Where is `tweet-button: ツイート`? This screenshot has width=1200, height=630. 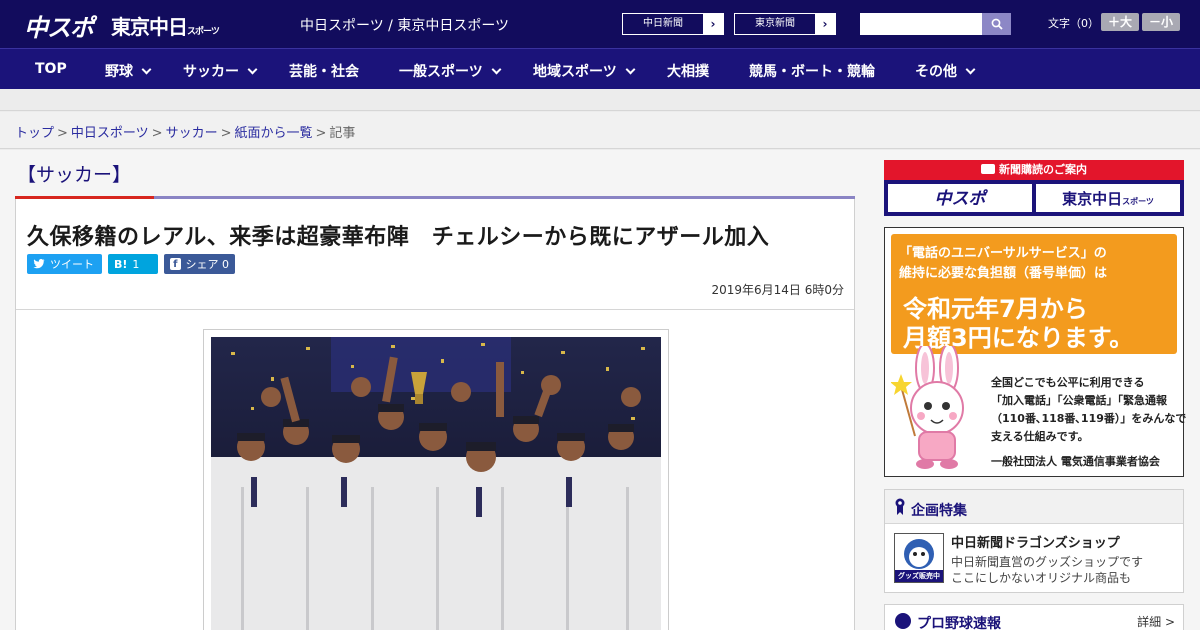 tweet-button: ツイート is located at coordinates (64, 264).